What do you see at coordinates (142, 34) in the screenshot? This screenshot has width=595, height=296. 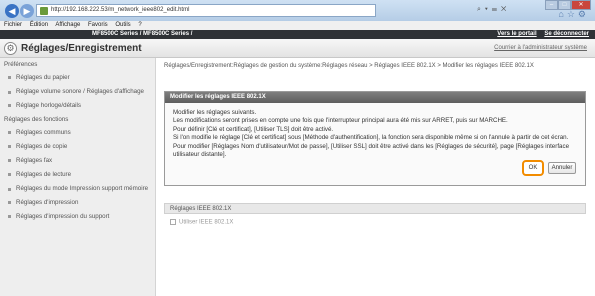 I see `device-model: MF8500C Series / MF8500C Series /` at bounding box center [142, 34].